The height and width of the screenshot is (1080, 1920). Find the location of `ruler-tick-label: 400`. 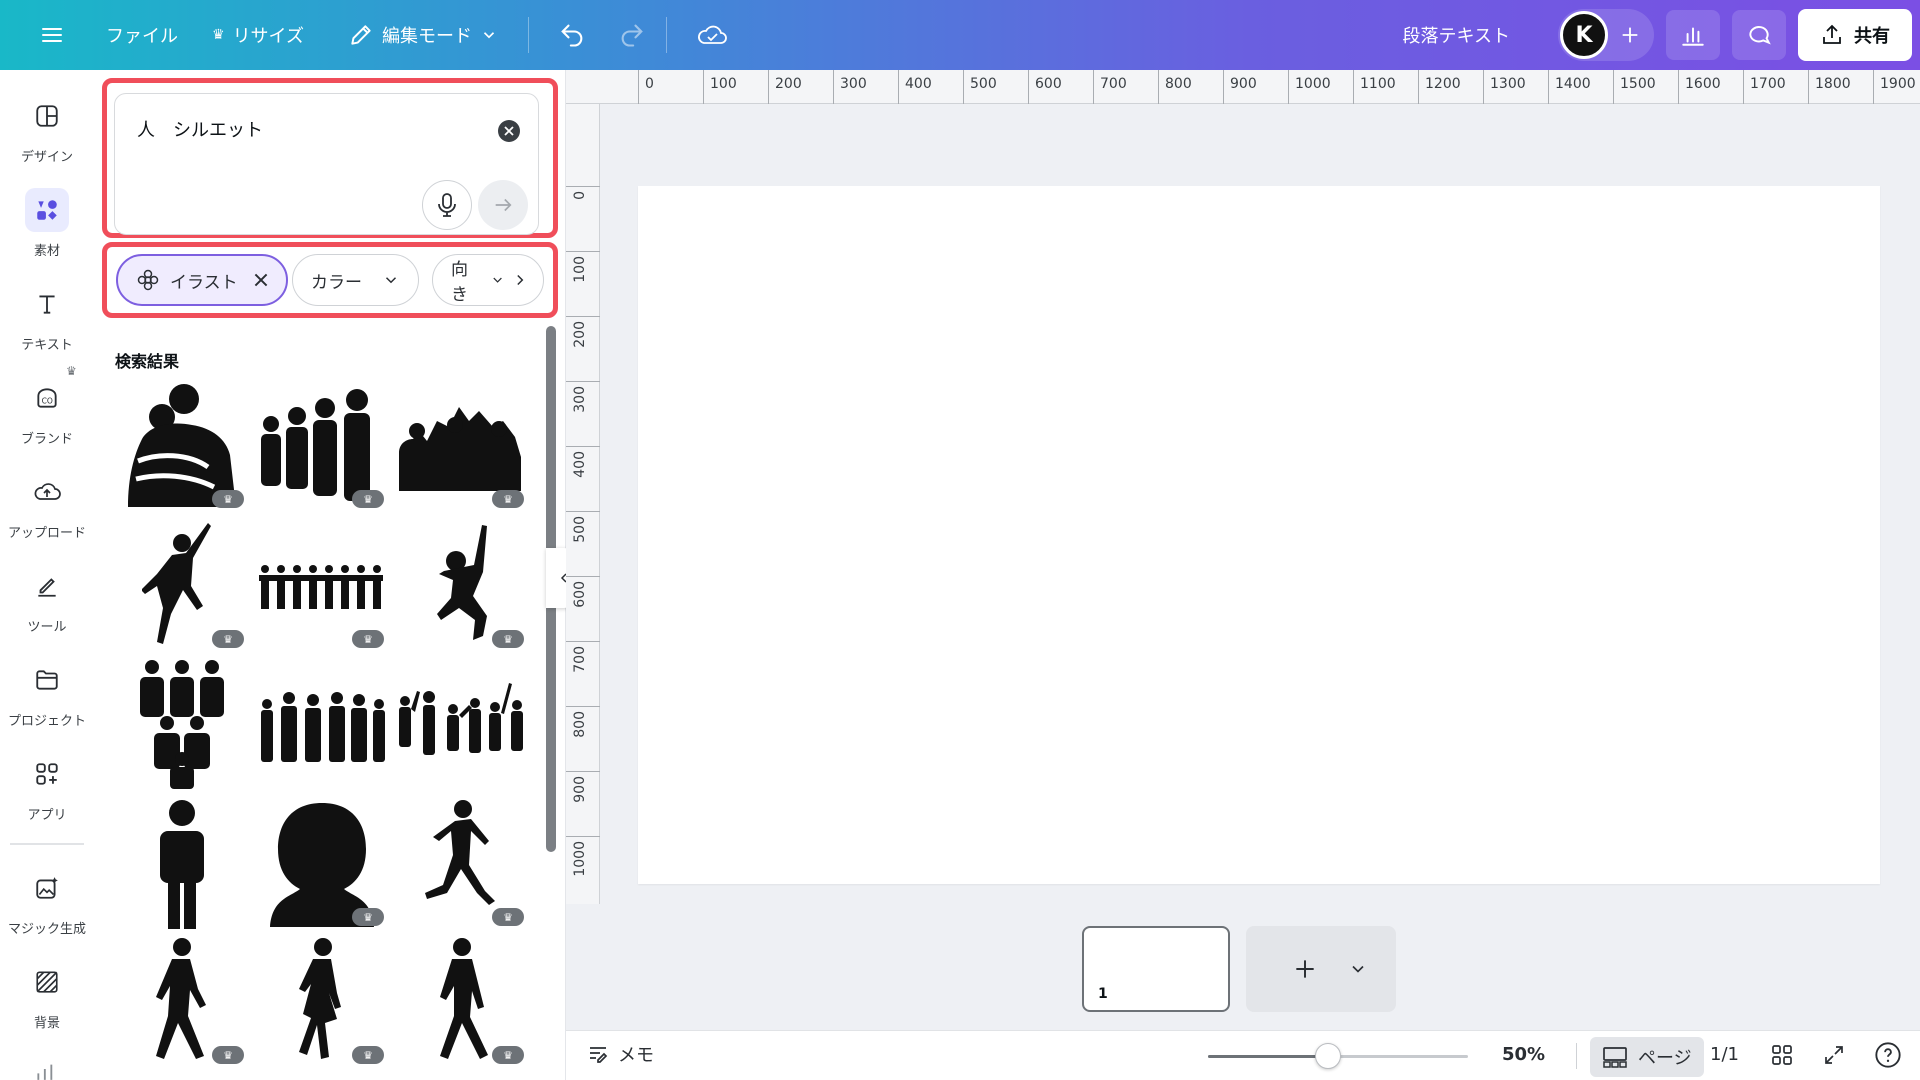

ruler-tick-label: 400 is located at coordinates (580, 464).